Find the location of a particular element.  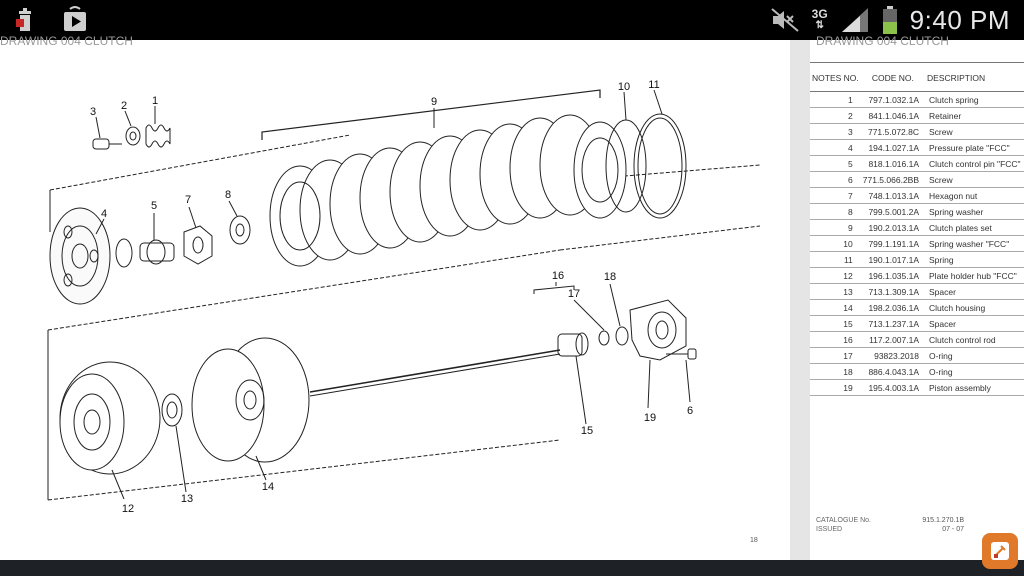

table-row: 15 713.1.237.1A Spacer is located at coordinates (917, 323).